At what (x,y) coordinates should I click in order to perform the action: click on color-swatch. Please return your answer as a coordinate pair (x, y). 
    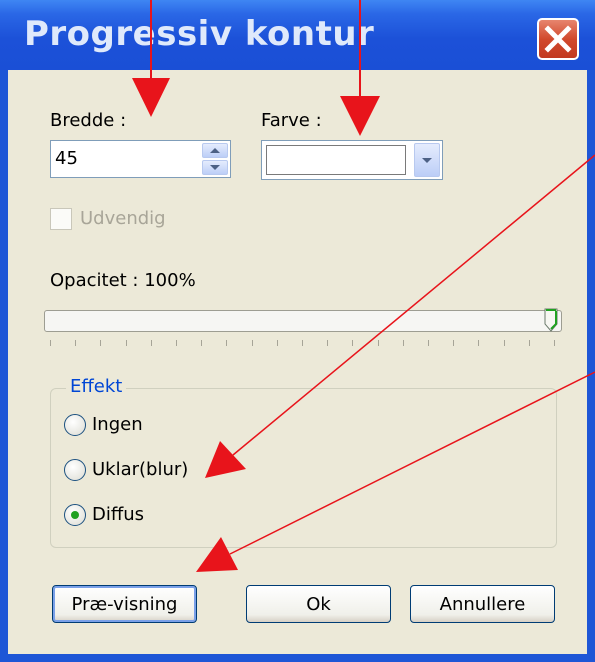
    Looking at the image, I should click on (336, 160).